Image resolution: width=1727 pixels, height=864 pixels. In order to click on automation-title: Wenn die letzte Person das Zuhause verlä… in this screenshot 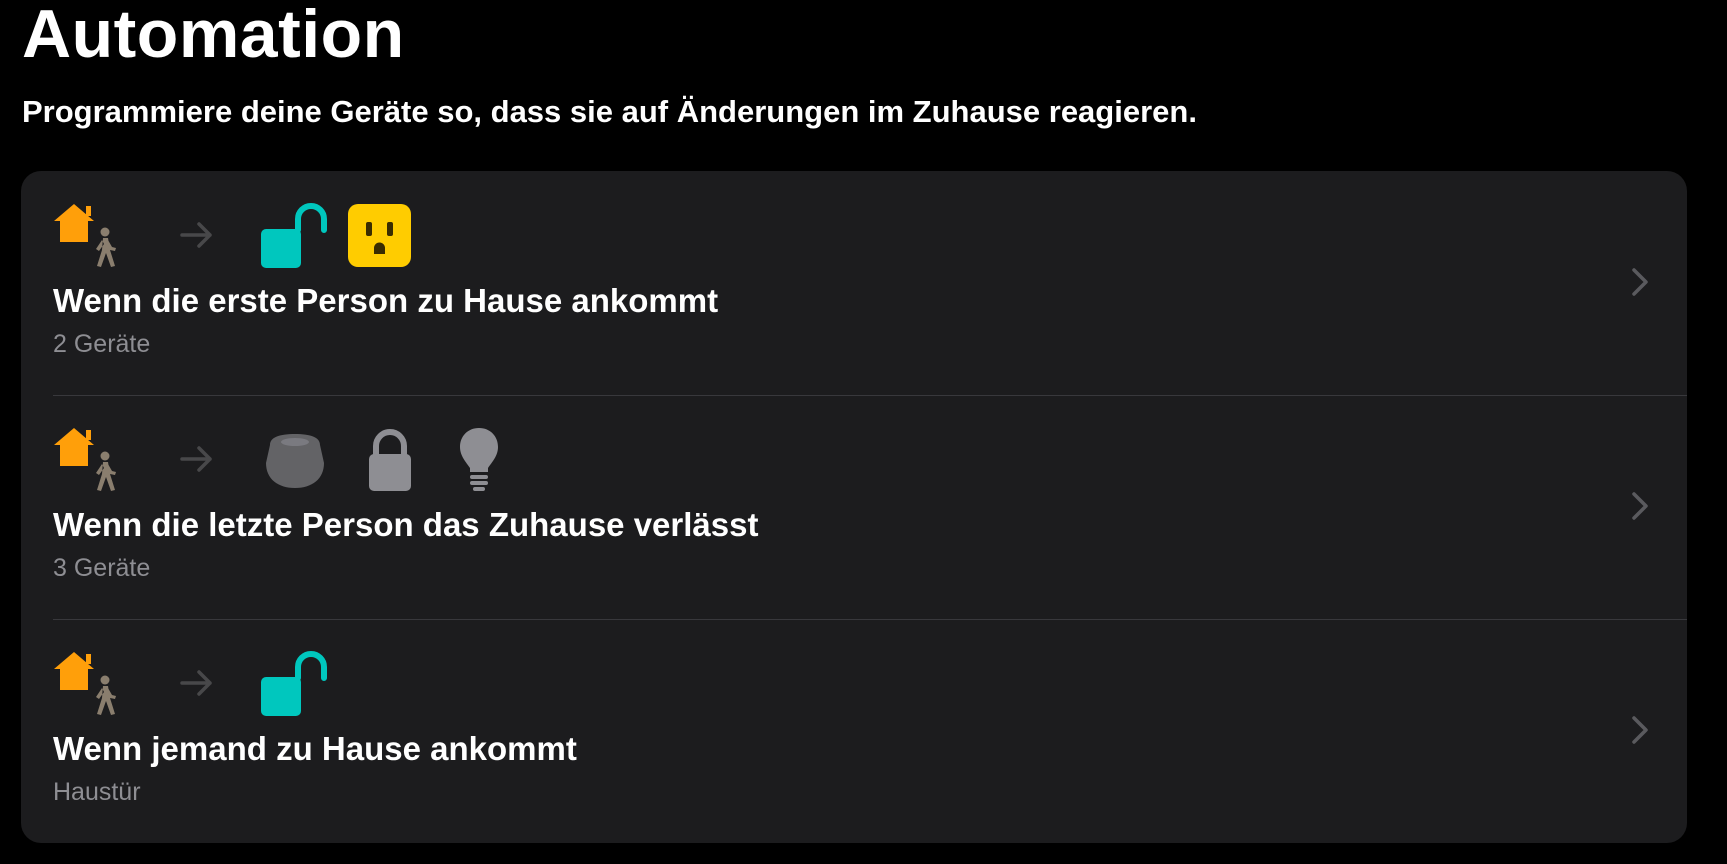, I will do `click(406, 524)`.